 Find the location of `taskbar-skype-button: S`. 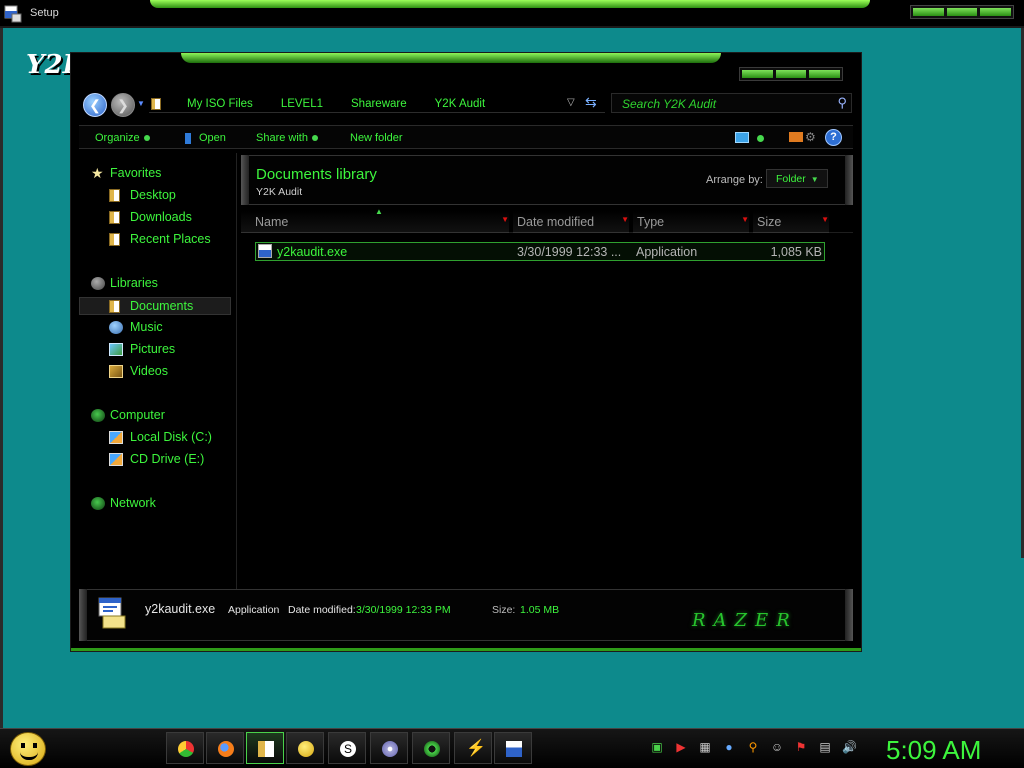

taskbar-skype-button: S is located at coordinates (347, 748).